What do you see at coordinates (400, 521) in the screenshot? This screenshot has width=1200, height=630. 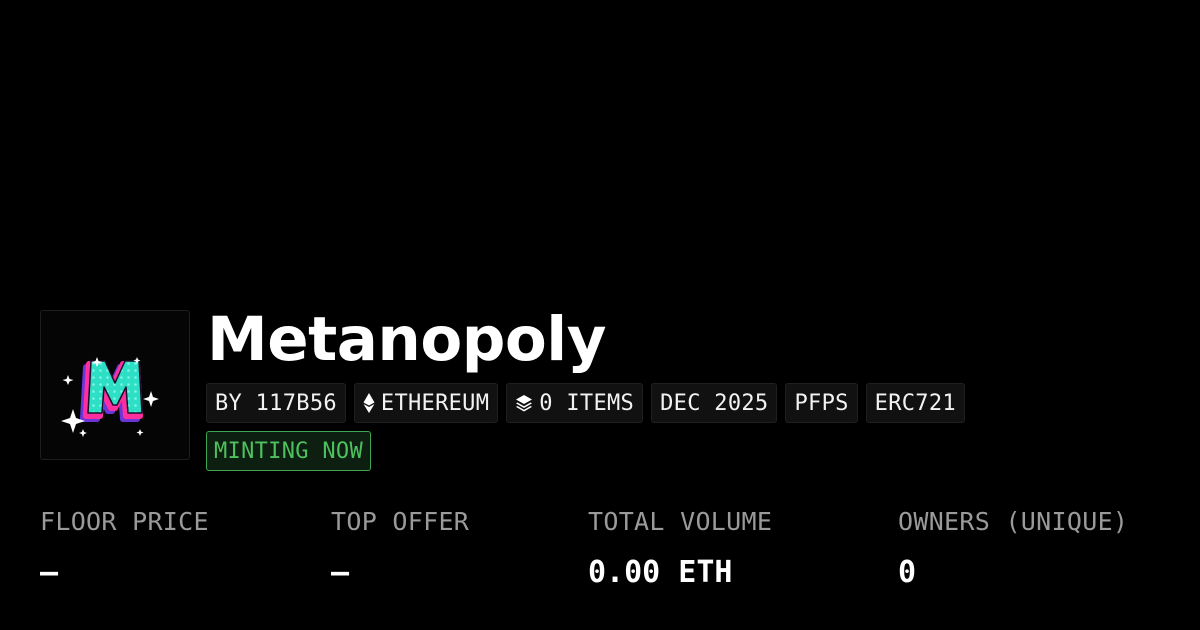 I see `stat-top-offer-label: TOP OFFER` at bounding box center [400, 521].